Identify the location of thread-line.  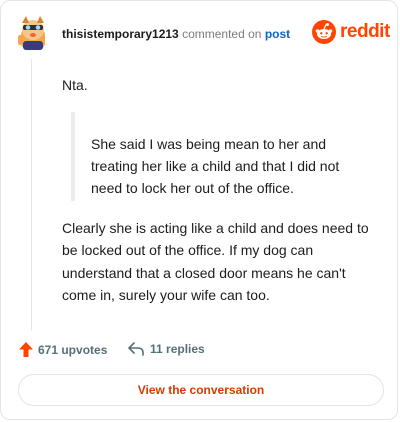
(31, 195).